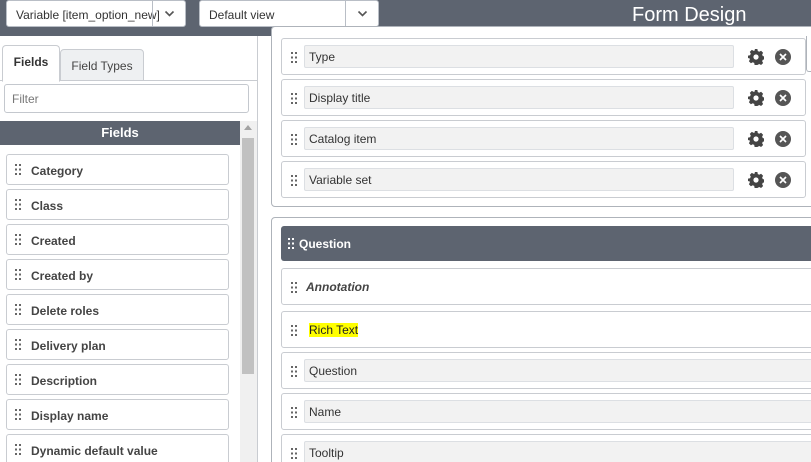 This screenshot has height=462, width=811. I want to click on field-list-item: Created, so click(117, 239).